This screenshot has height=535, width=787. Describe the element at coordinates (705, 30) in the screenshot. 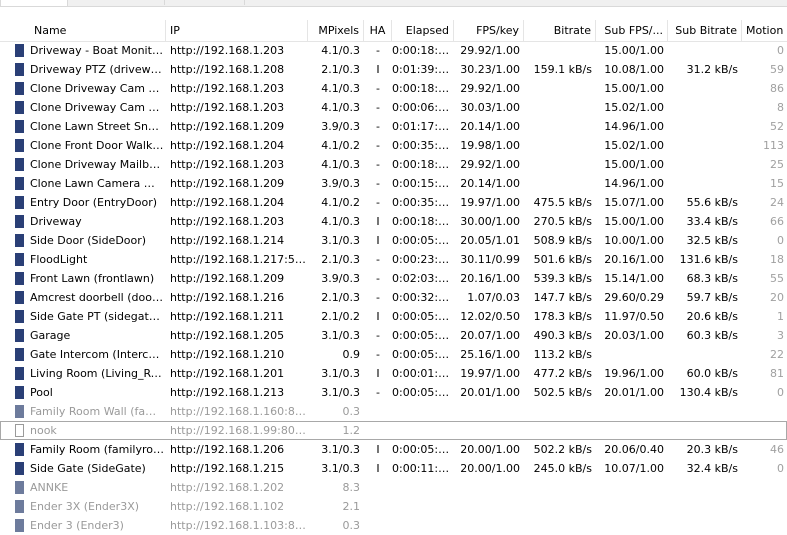

I see `col-sub-bitrate: Sub Bitrate` at that location.